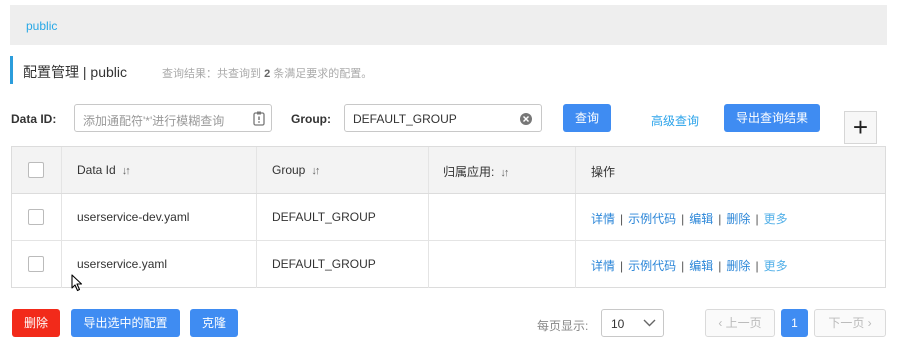 The width and height of the screenshot is (899, 357). I want to click on column-header-data-id: Data Id ↓↑, so click(104, 170).